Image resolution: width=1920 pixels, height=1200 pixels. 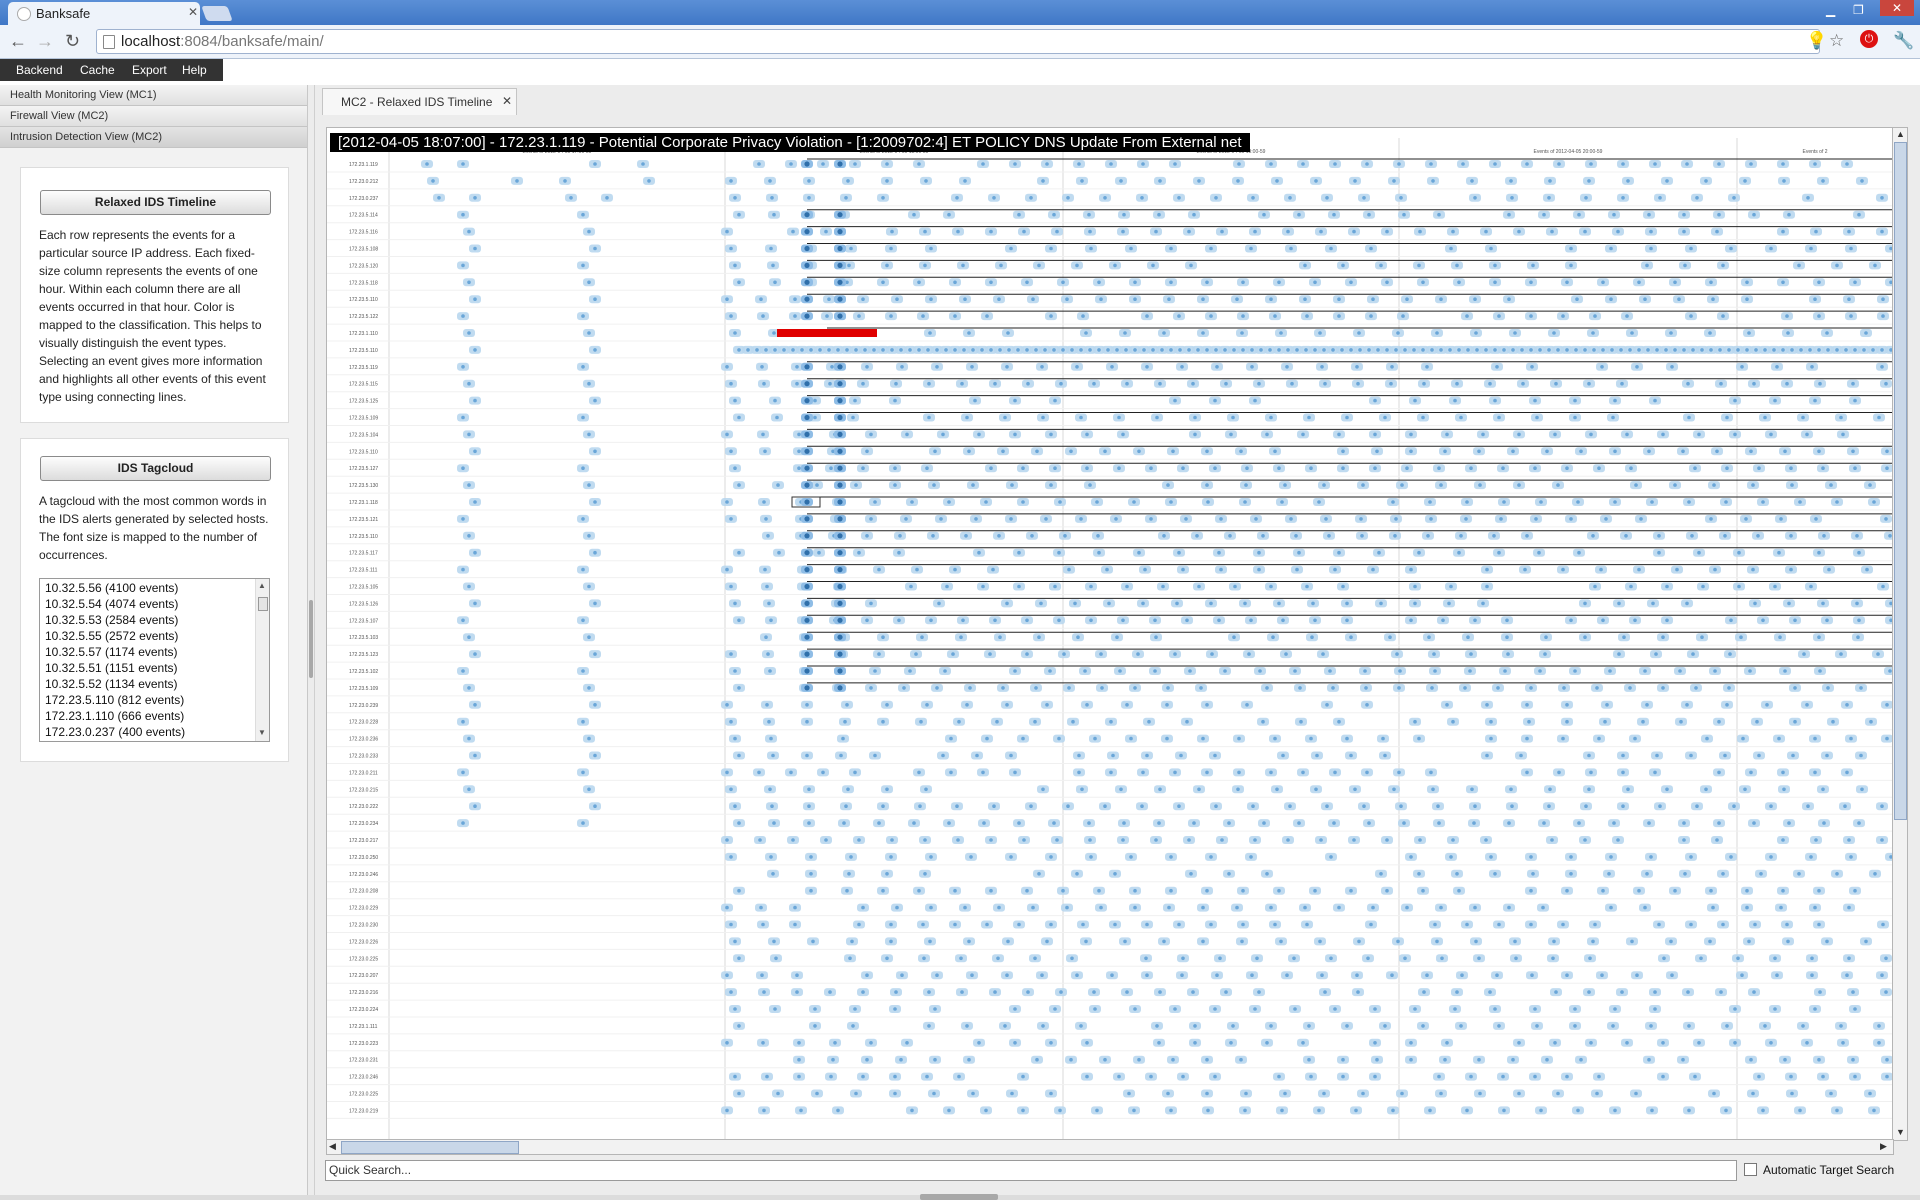 I want to click on view-firewall: Firewall View (MC2), so click(x=153, y=116).